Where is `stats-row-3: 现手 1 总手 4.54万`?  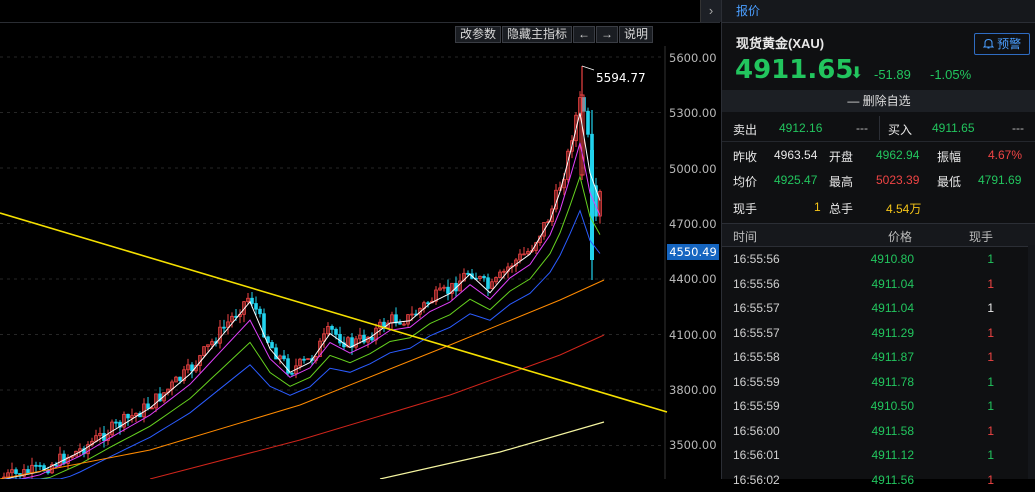 stats-row-3: 现手 1 总手 4.54万 is located at coordinates (878, 207).